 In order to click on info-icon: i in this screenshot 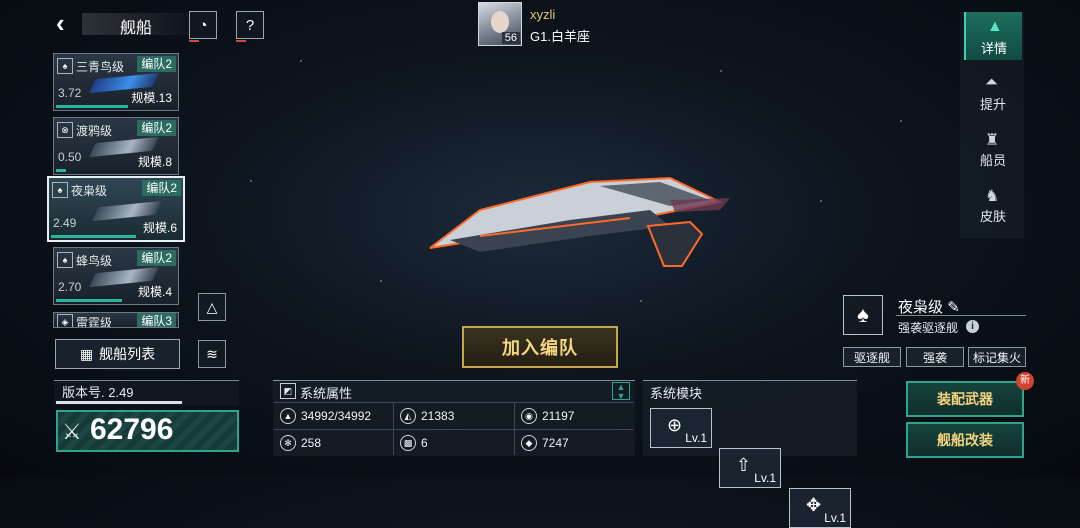, I will do `click(972, 326)`.